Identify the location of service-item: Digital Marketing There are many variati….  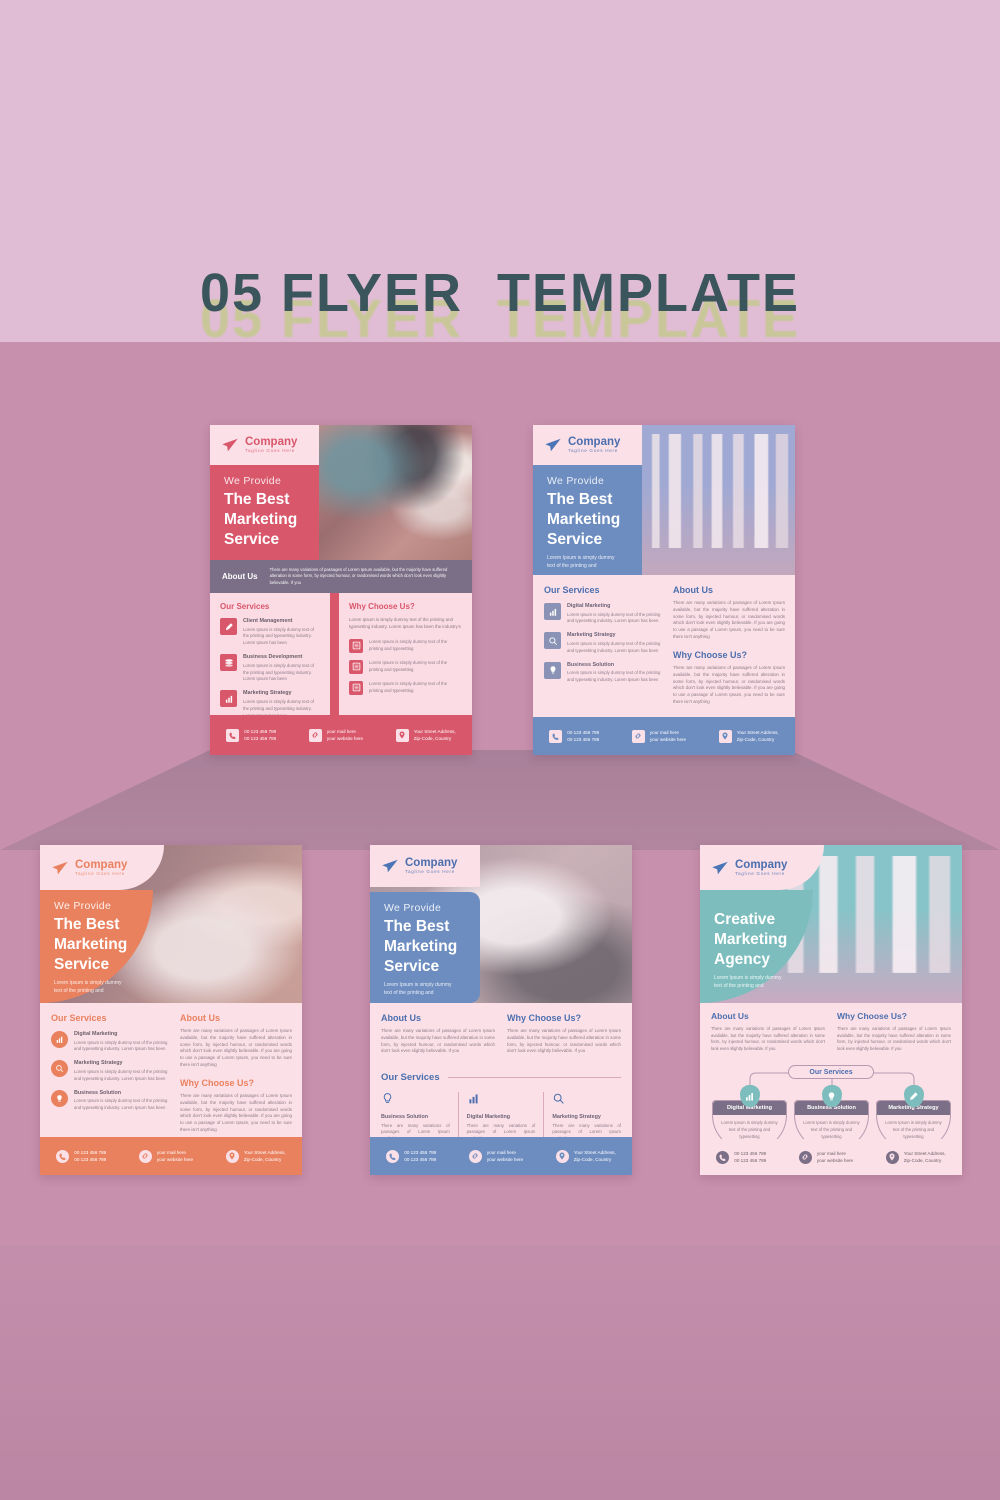
(501, 1117).